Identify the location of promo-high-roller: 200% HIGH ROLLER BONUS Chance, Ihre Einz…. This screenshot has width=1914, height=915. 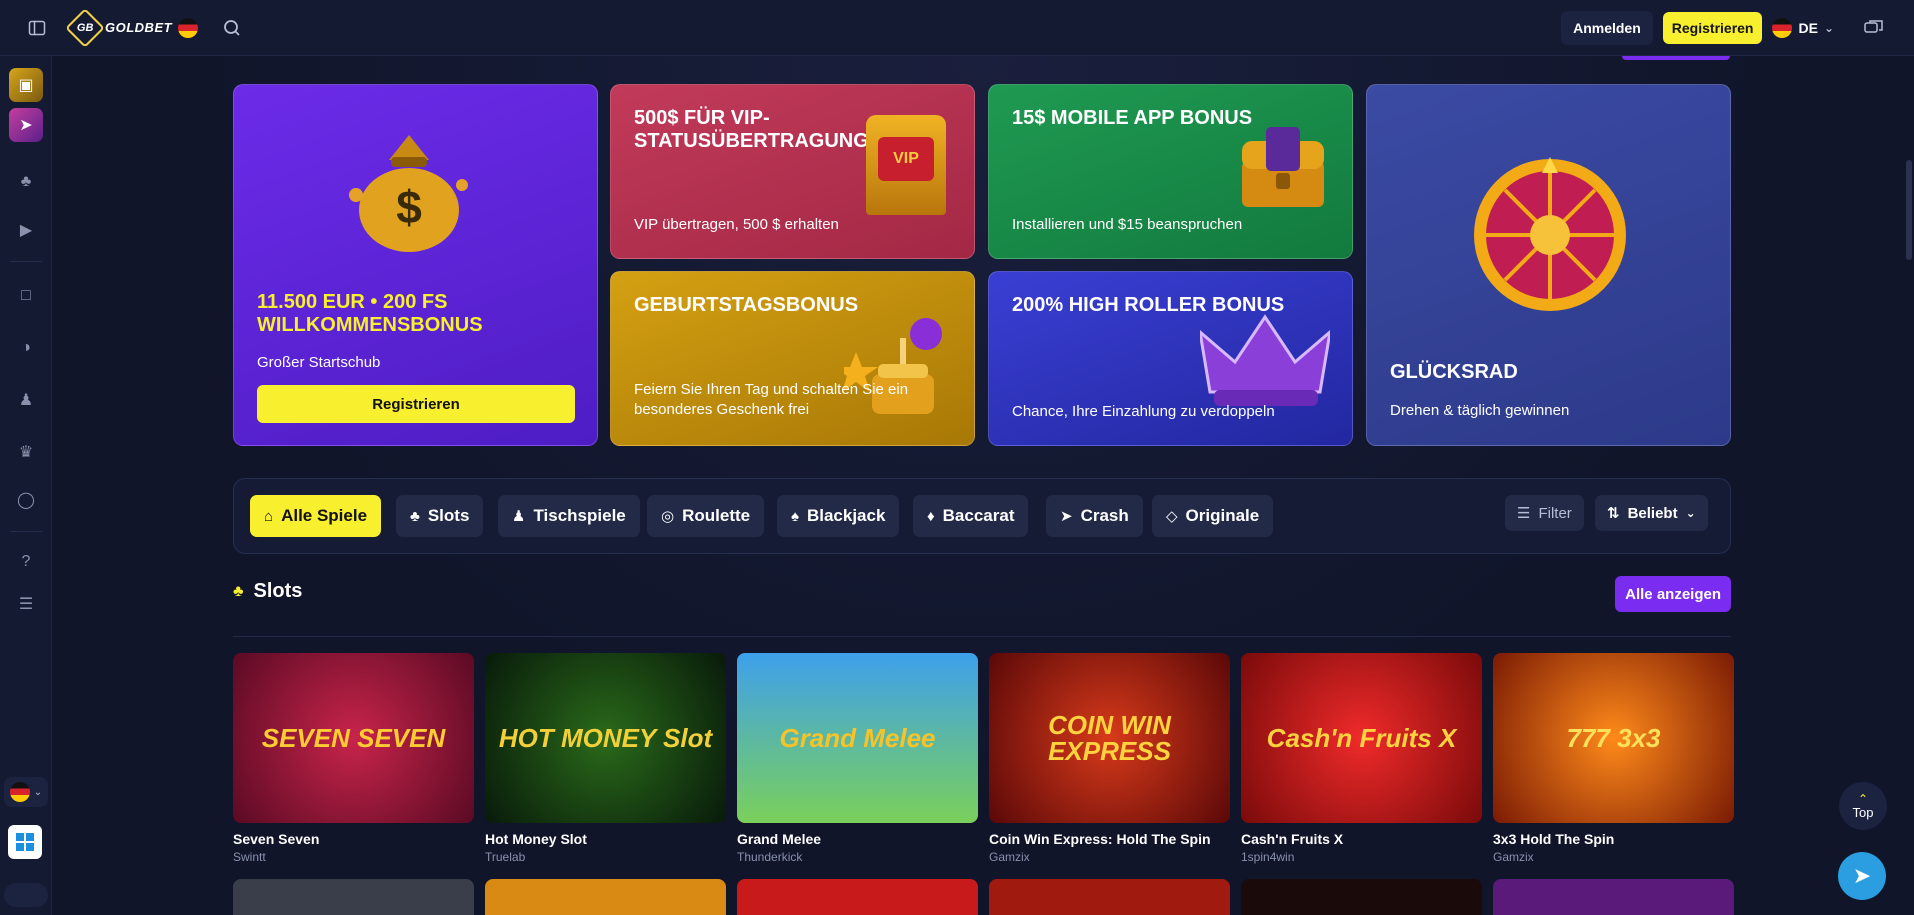
(1170, 358).